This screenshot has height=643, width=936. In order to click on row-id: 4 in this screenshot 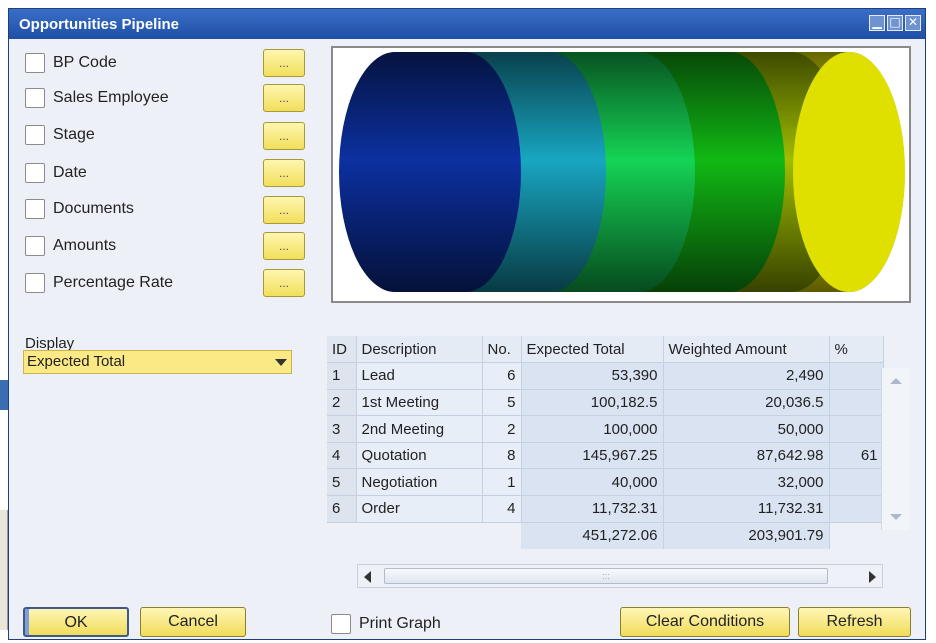, I will do `click(342, 456)`.